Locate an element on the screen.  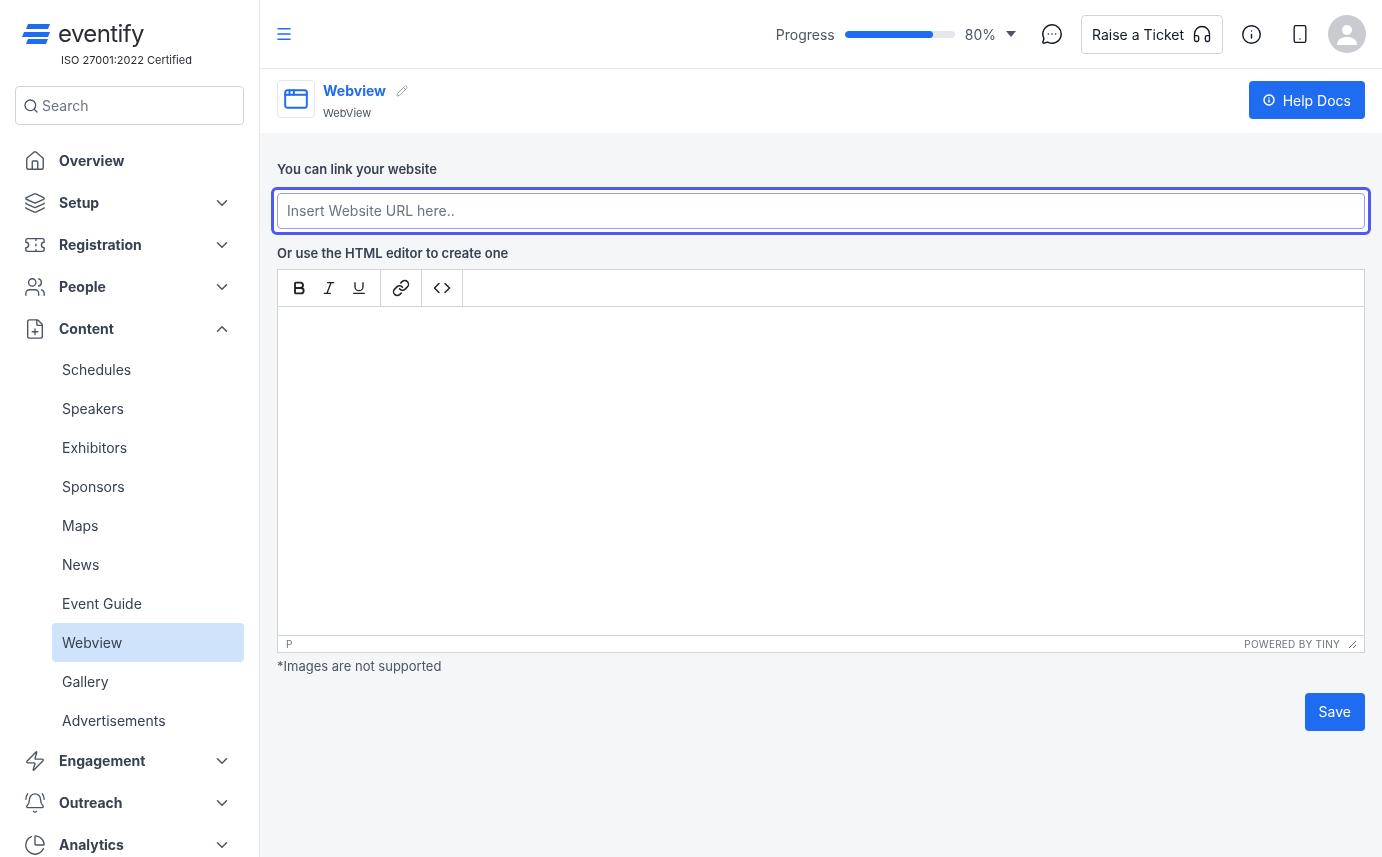
lightning-icon is located at coordinates (35, 760).